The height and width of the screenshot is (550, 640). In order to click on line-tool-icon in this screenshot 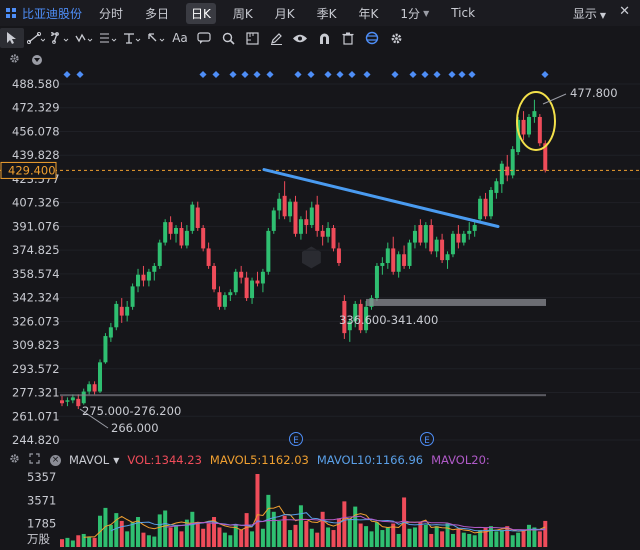, I will do `click(36, 38)`.